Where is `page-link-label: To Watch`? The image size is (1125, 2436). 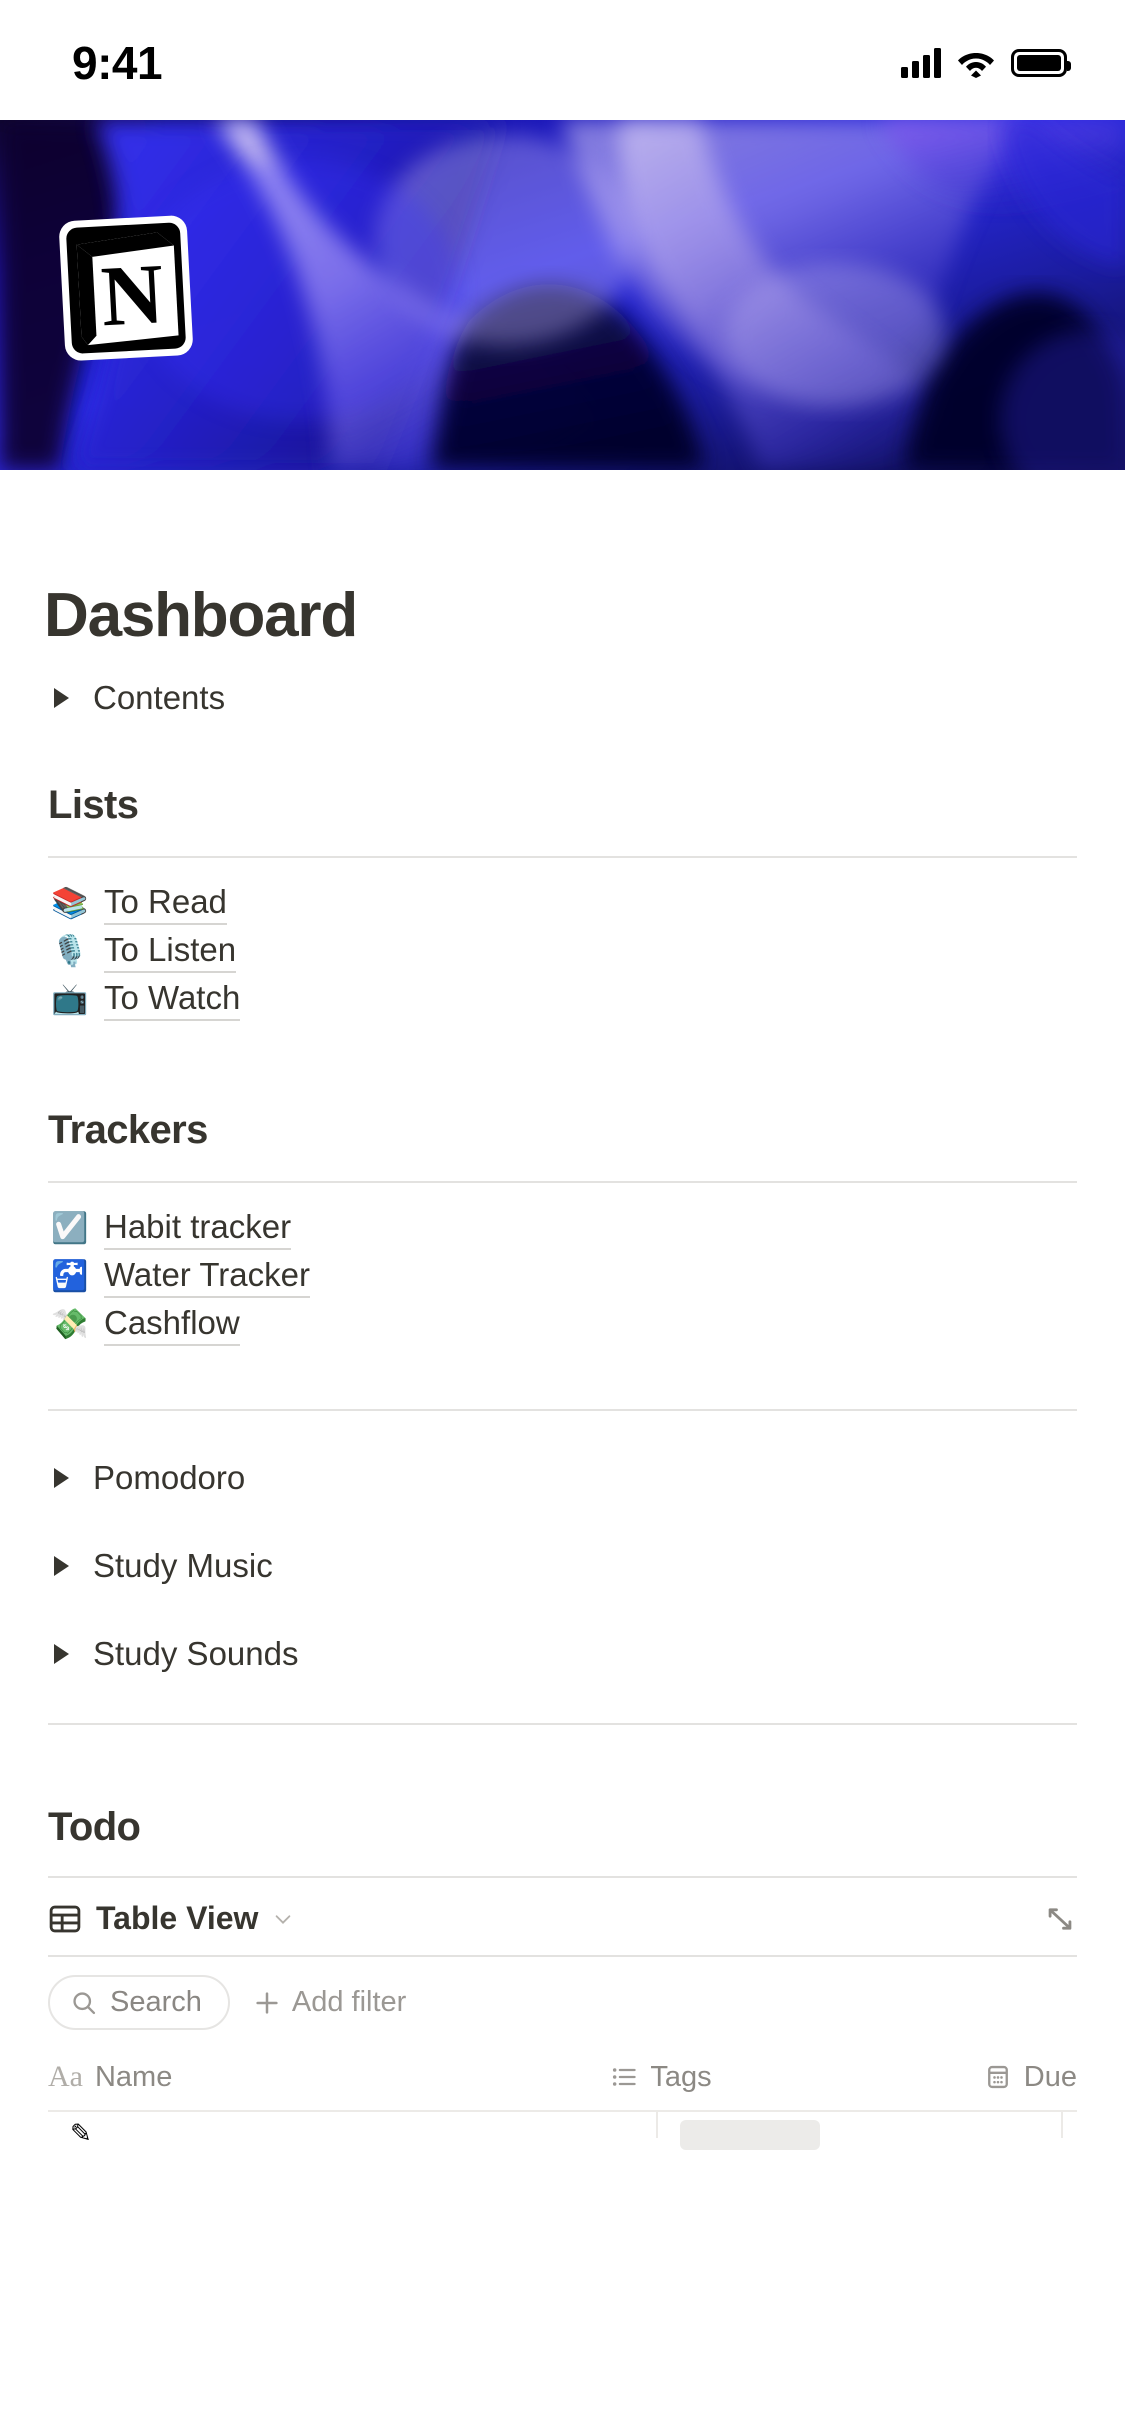 page-link-label: To Watch is located at coordinates (172, 1000).